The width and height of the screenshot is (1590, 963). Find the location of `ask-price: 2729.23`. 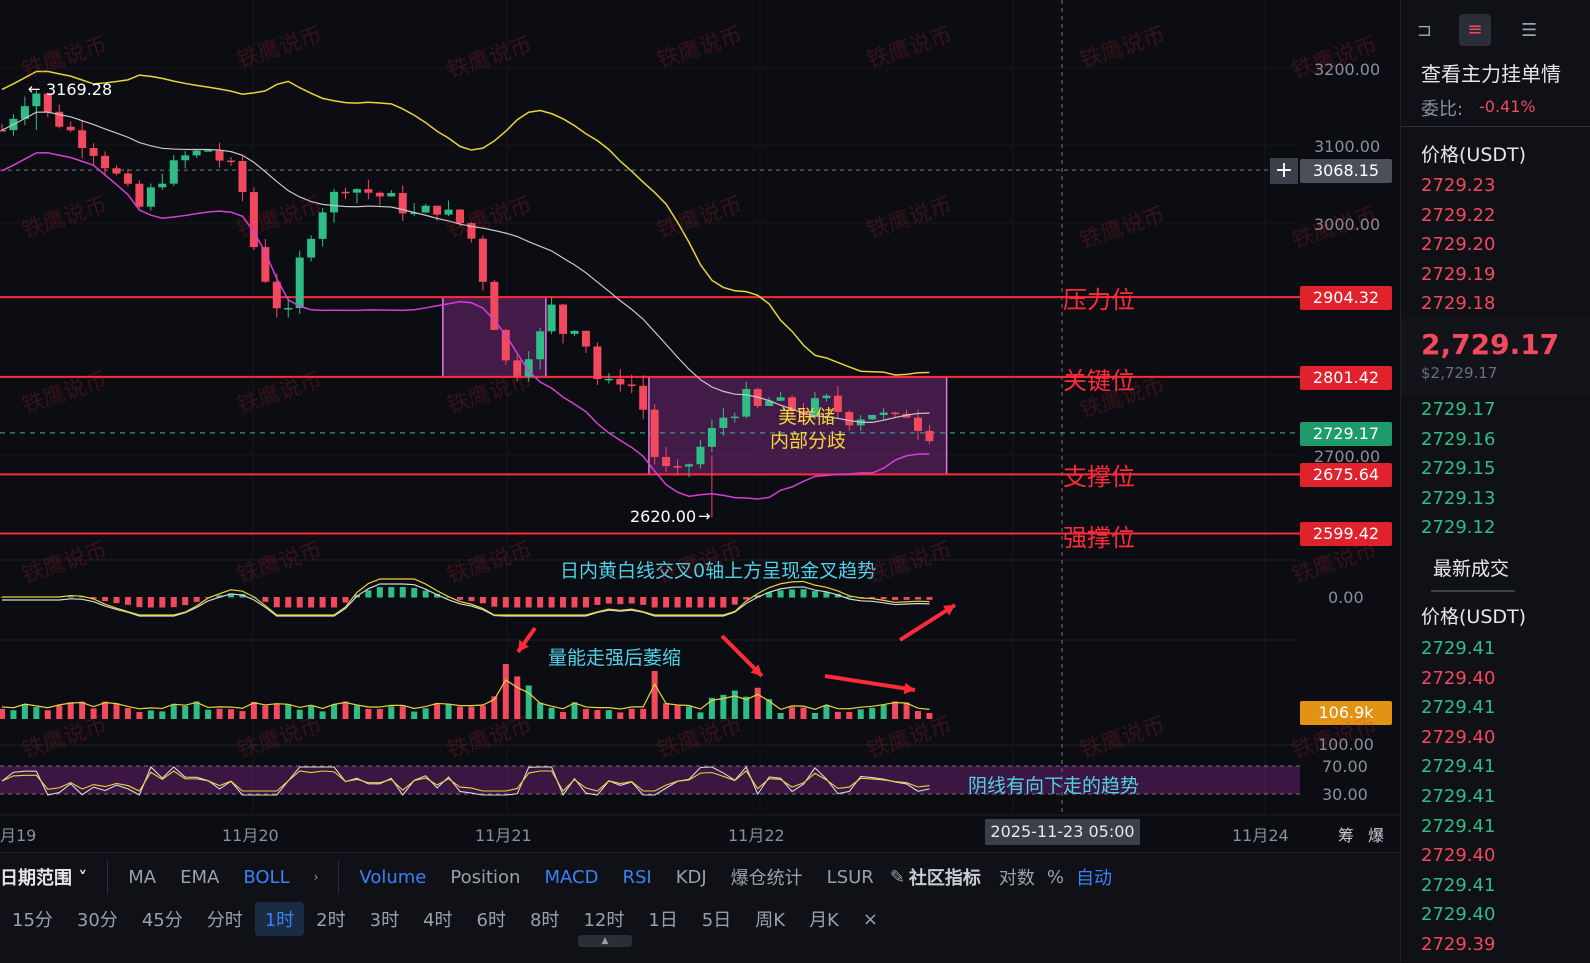

ask-price: 2729.23 is located at coordinates (1458, 185).